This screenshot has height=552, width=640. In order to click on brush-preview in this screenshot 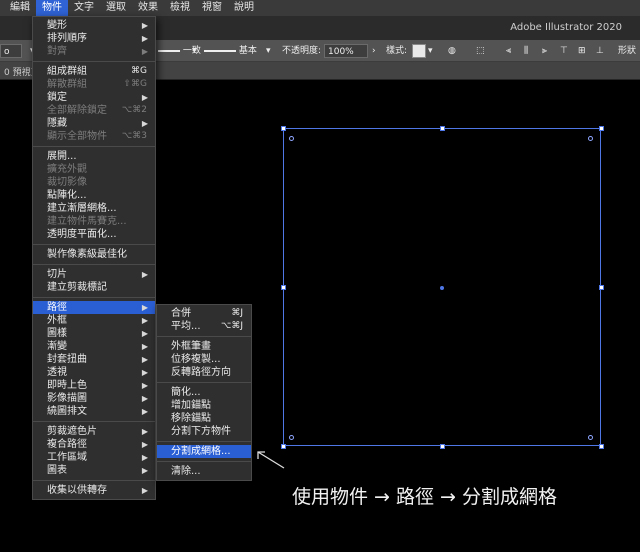, I will do `click(220, 50)`.